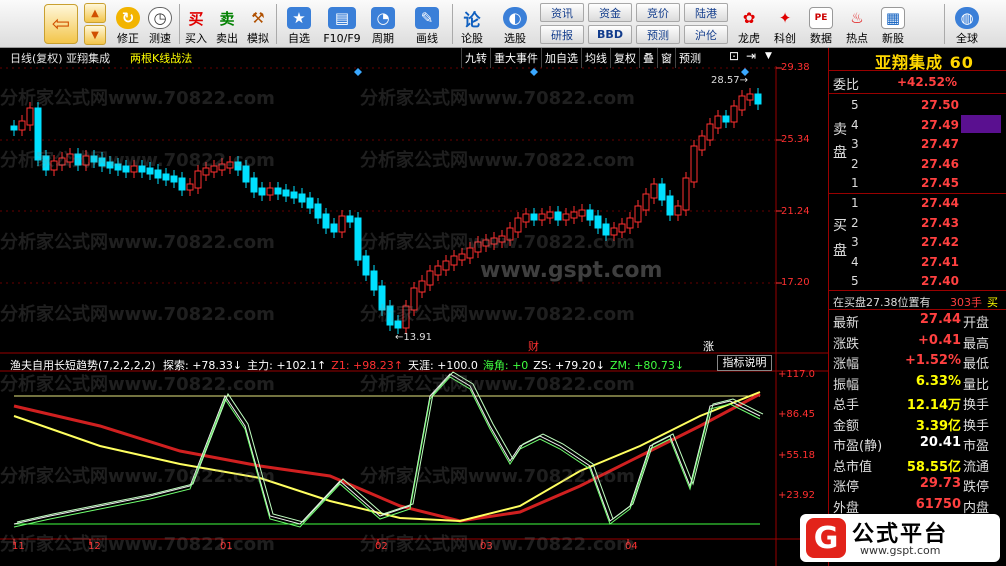  Describe the element at coordinates (83, 365) in the screenshot. I see `indicator-name: 渔夫自用长短趋势(7,2,2,2,2)` at that location.